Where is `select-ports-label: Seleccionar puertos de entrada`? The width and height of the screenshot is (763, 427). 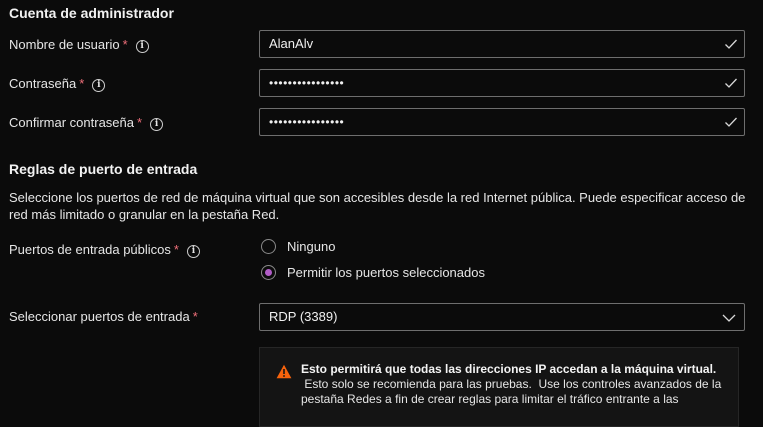
select-ports-label: Seleccionar puertos de entrada is located at coordinates (99, 316).